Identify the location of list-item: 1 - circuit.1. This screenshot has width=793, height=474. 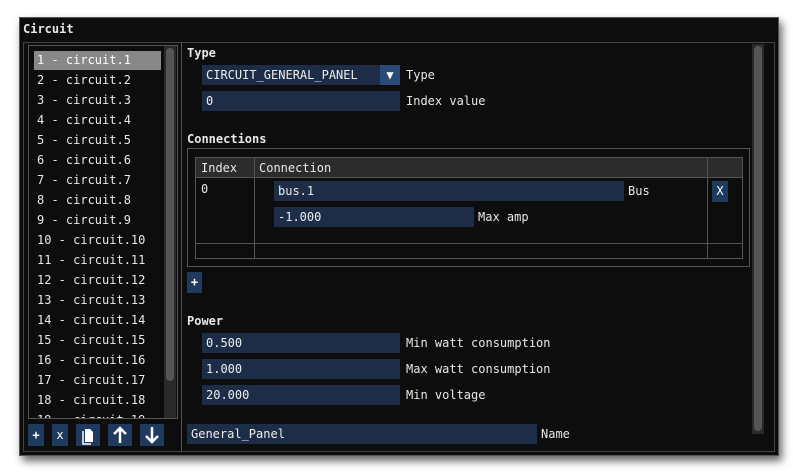
(97, 60).